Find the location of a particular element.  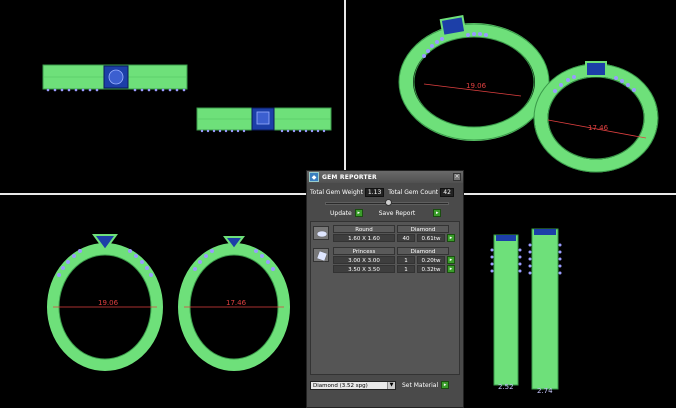

material-row: Diamond (3.52 spg) ▼ Set Material ▸ is located at coordinates (385, 385).